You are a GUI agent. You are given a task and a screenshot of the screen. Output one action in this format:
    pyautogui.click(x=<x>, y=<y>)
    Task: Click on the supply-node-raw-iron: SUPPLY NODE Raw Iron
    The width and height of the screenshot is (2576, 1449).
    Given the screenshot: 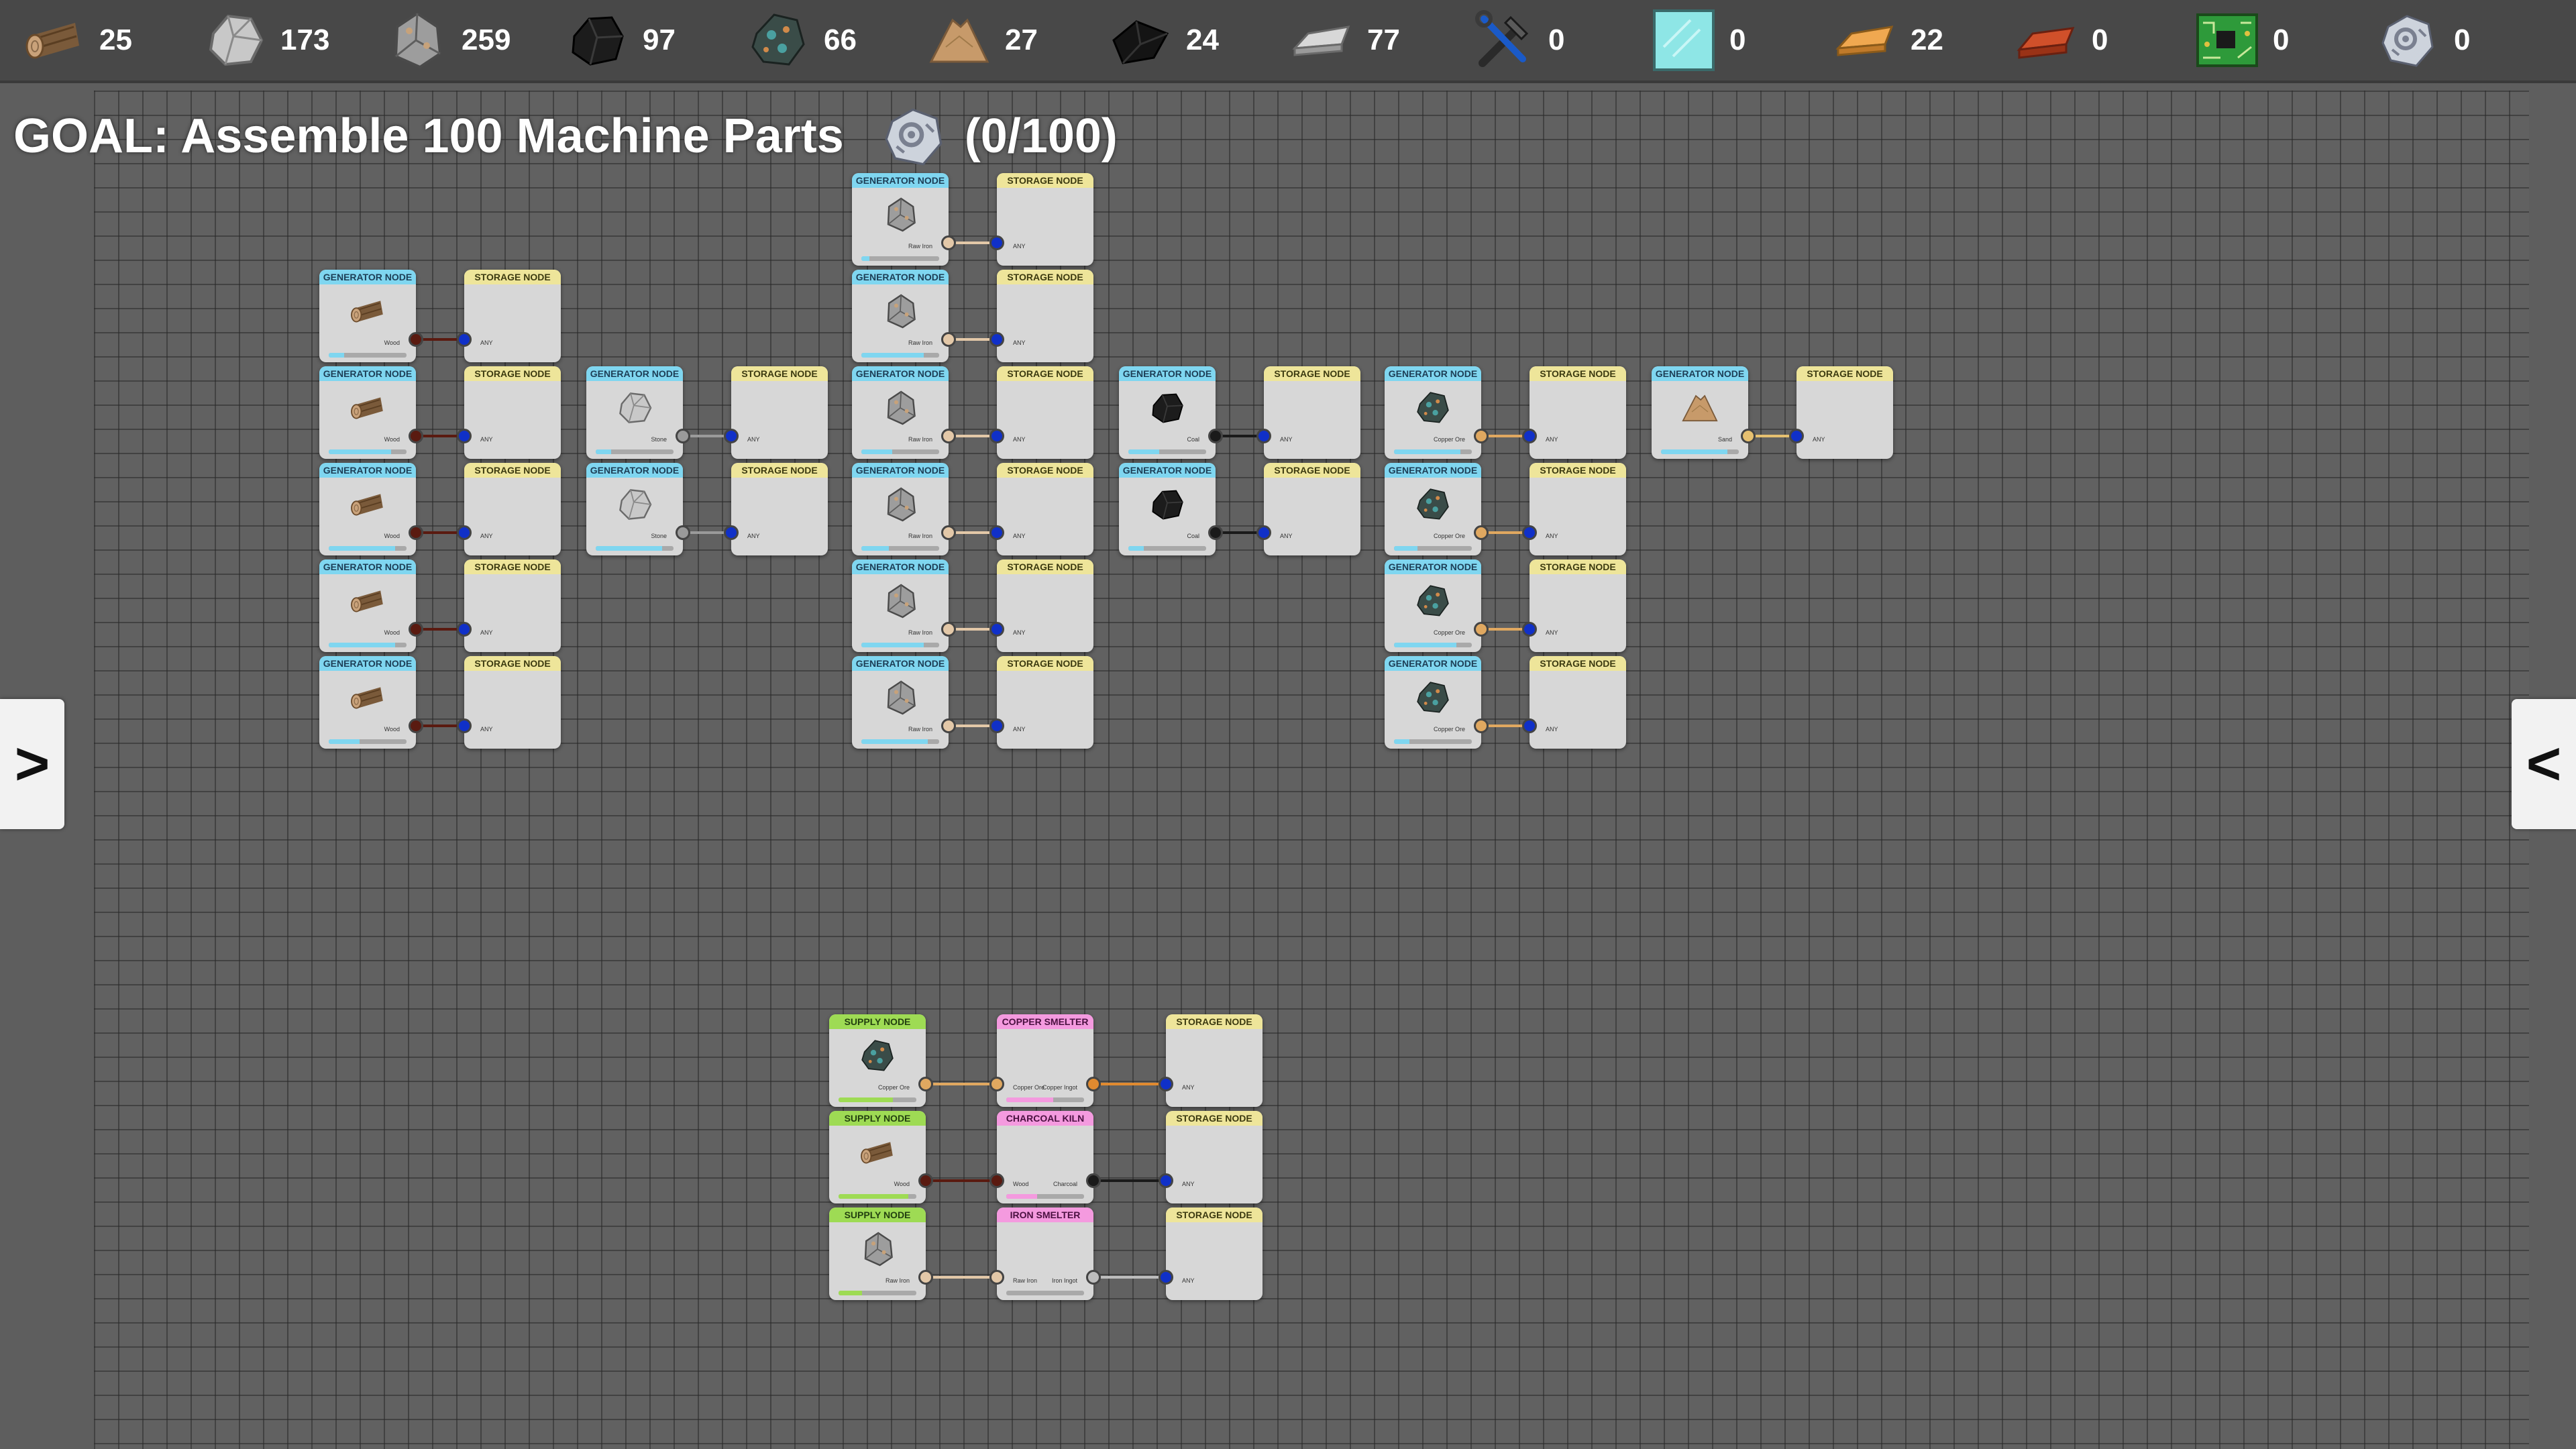 What is the action you would take?
    pyautogui.click(x=881, y=1254)
    